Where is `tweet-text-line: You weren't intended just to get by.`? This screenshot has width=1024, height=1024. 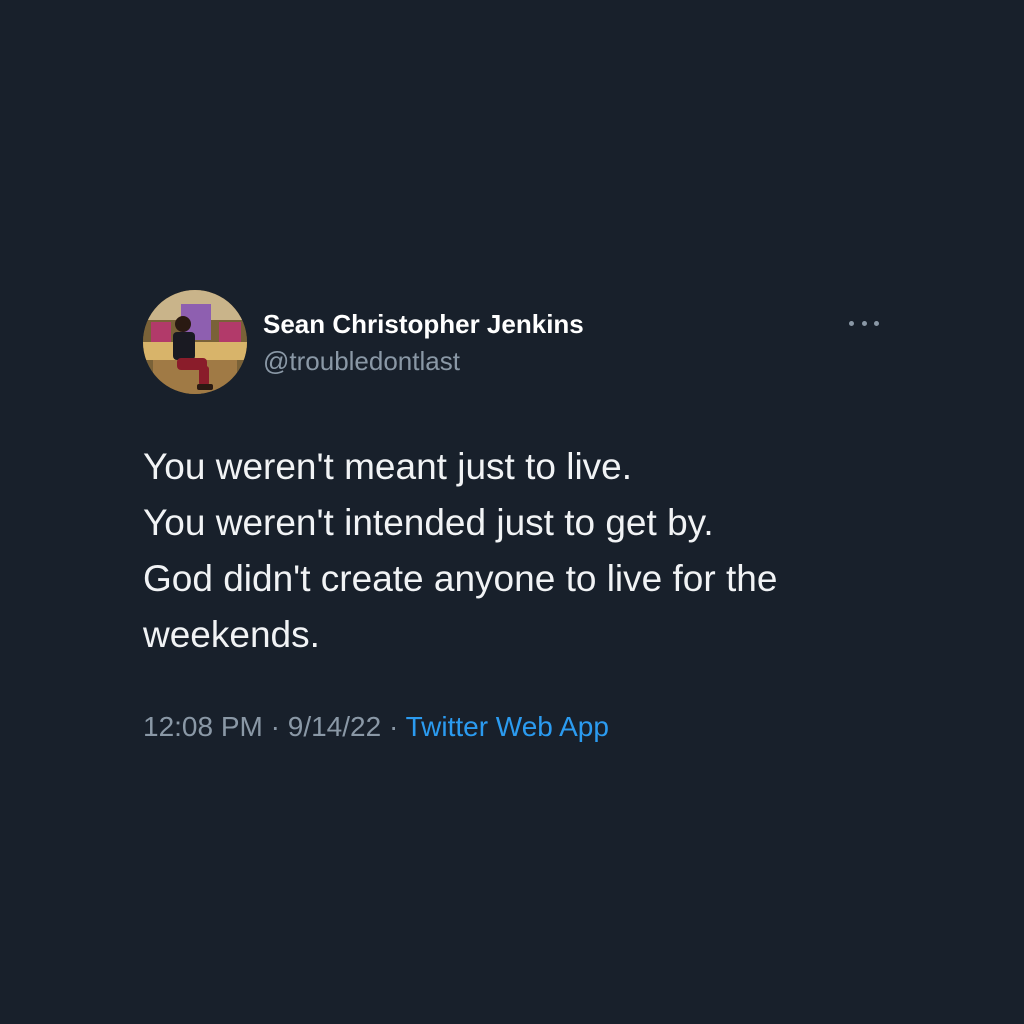 tweet-text-line: You weren't intended just to get by. is located at coordinates (428, 522).